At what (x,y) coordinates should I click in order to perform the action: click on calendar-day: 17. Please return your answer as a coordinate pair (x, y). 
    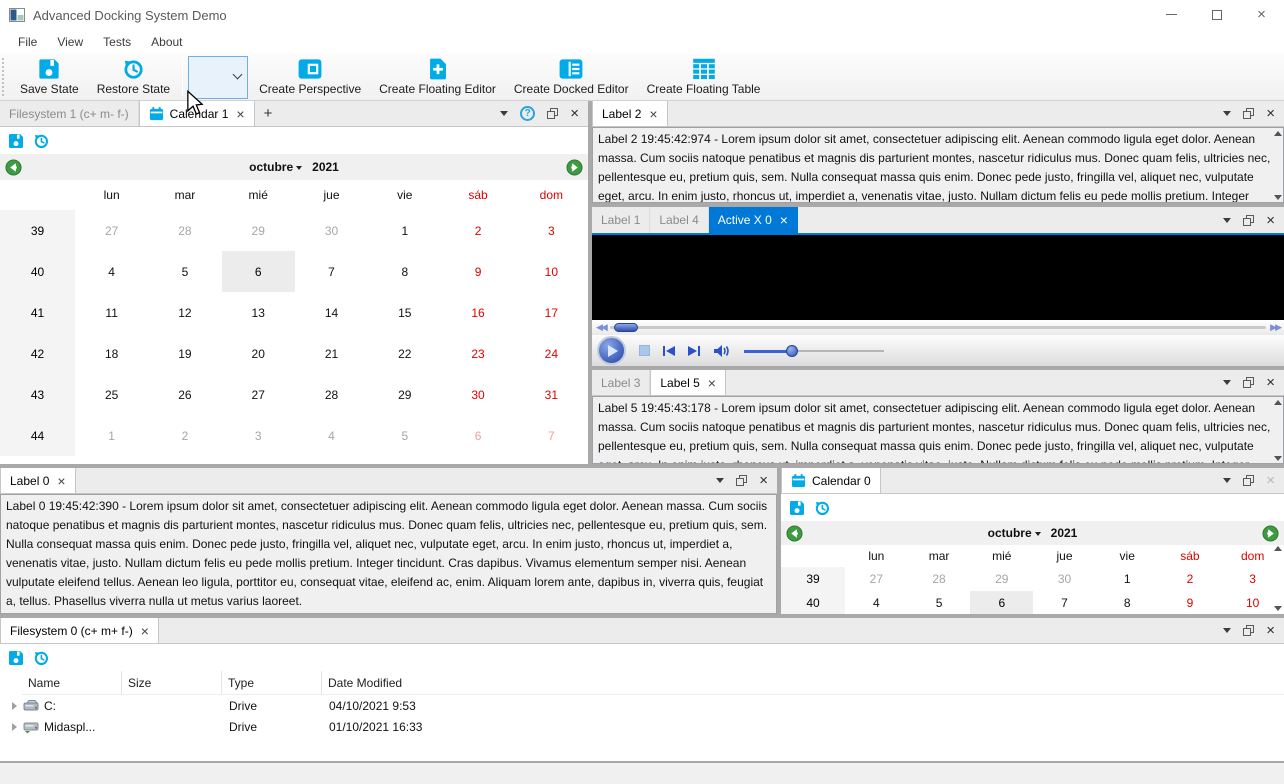
    Looking at the image, I should click on (551, 312).